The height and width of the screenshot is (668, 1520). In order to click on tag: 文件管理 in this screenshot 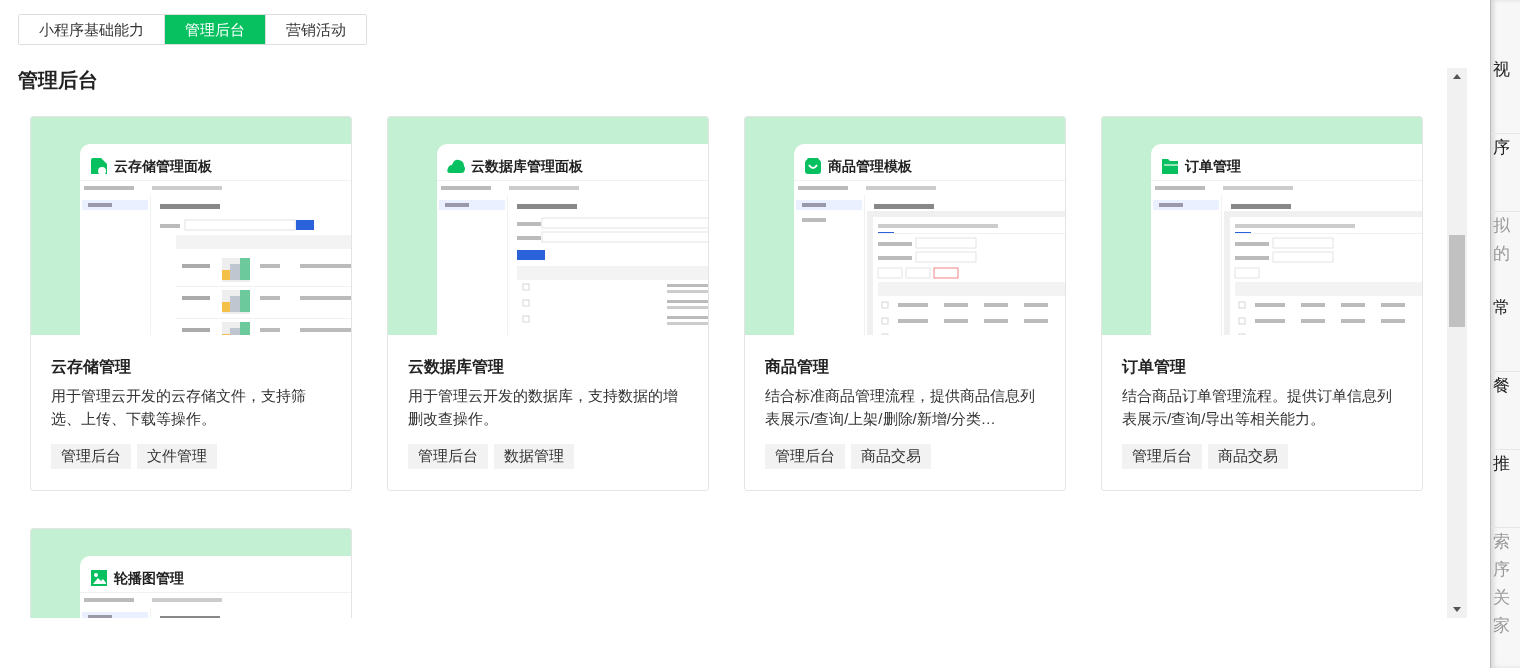, I will do `click(177, 456)`.